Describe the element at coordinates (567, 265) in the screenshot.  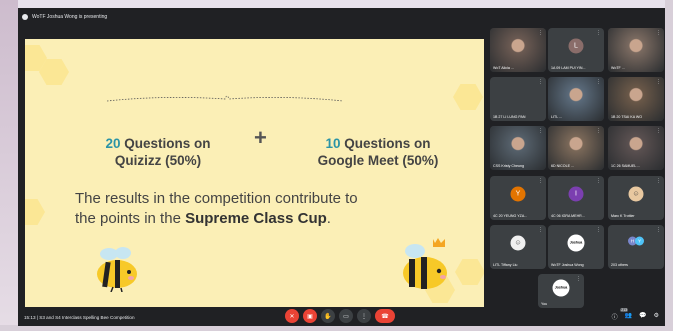
I see `participant-name: WoTF Joshua Wong` at that location.